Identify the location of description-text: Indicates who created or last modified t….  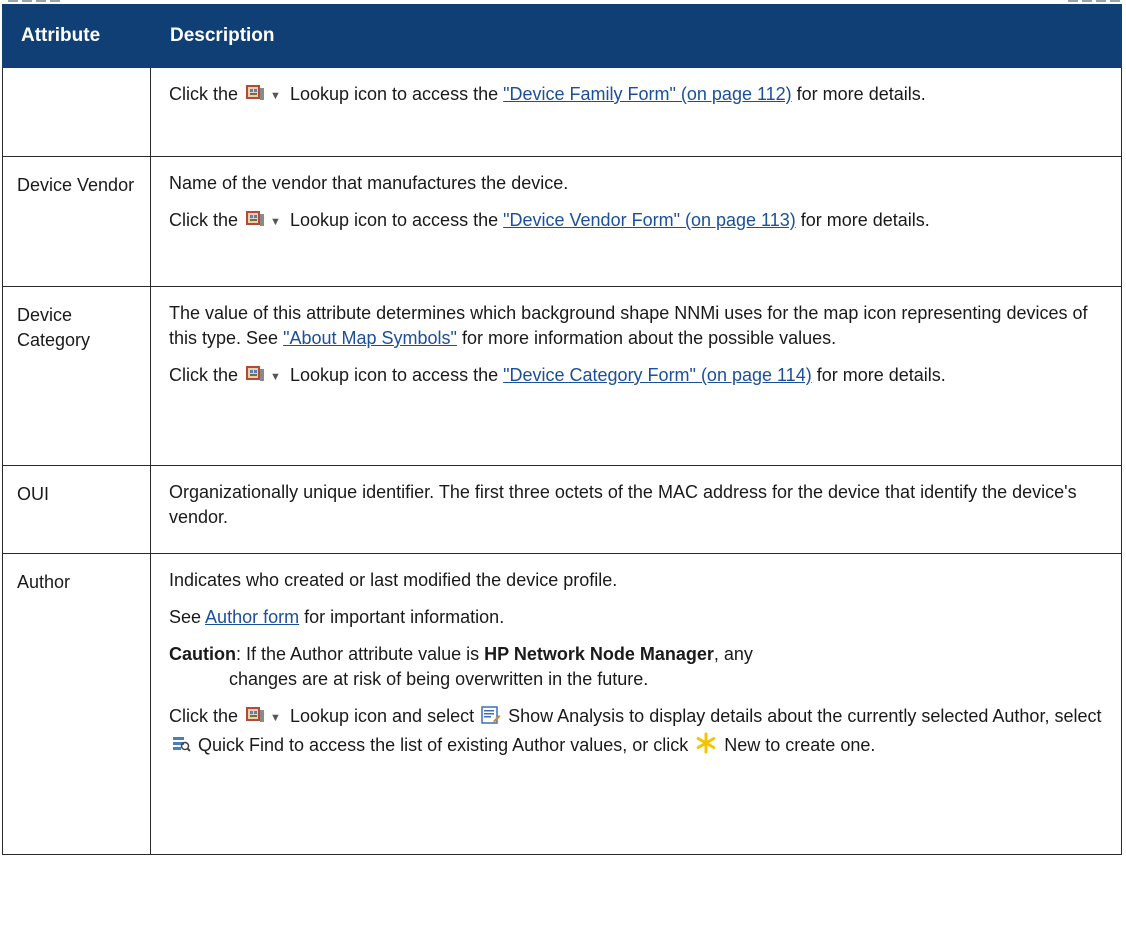
(393, 580).